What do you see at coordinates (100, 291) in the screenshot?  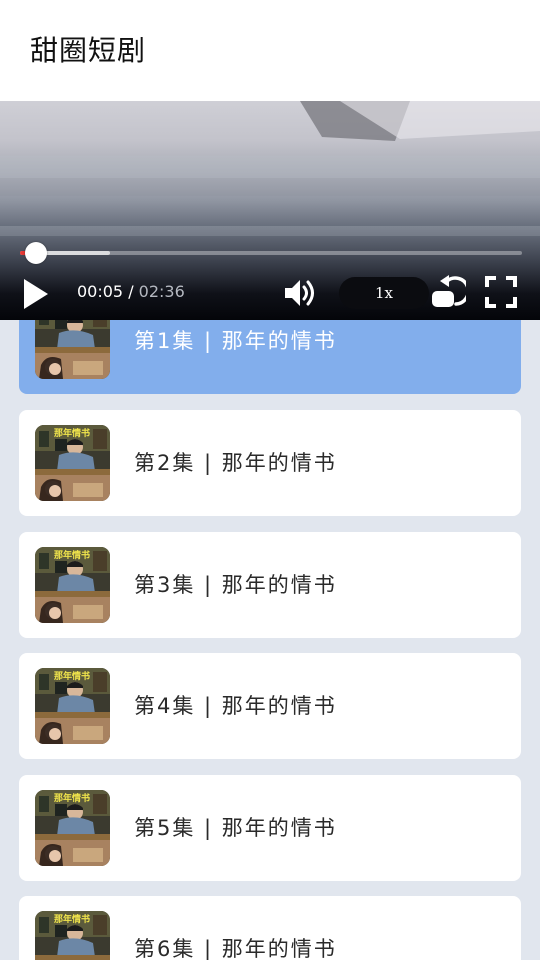 I see `current-time: 00:05` at bounding box center [100, 291].